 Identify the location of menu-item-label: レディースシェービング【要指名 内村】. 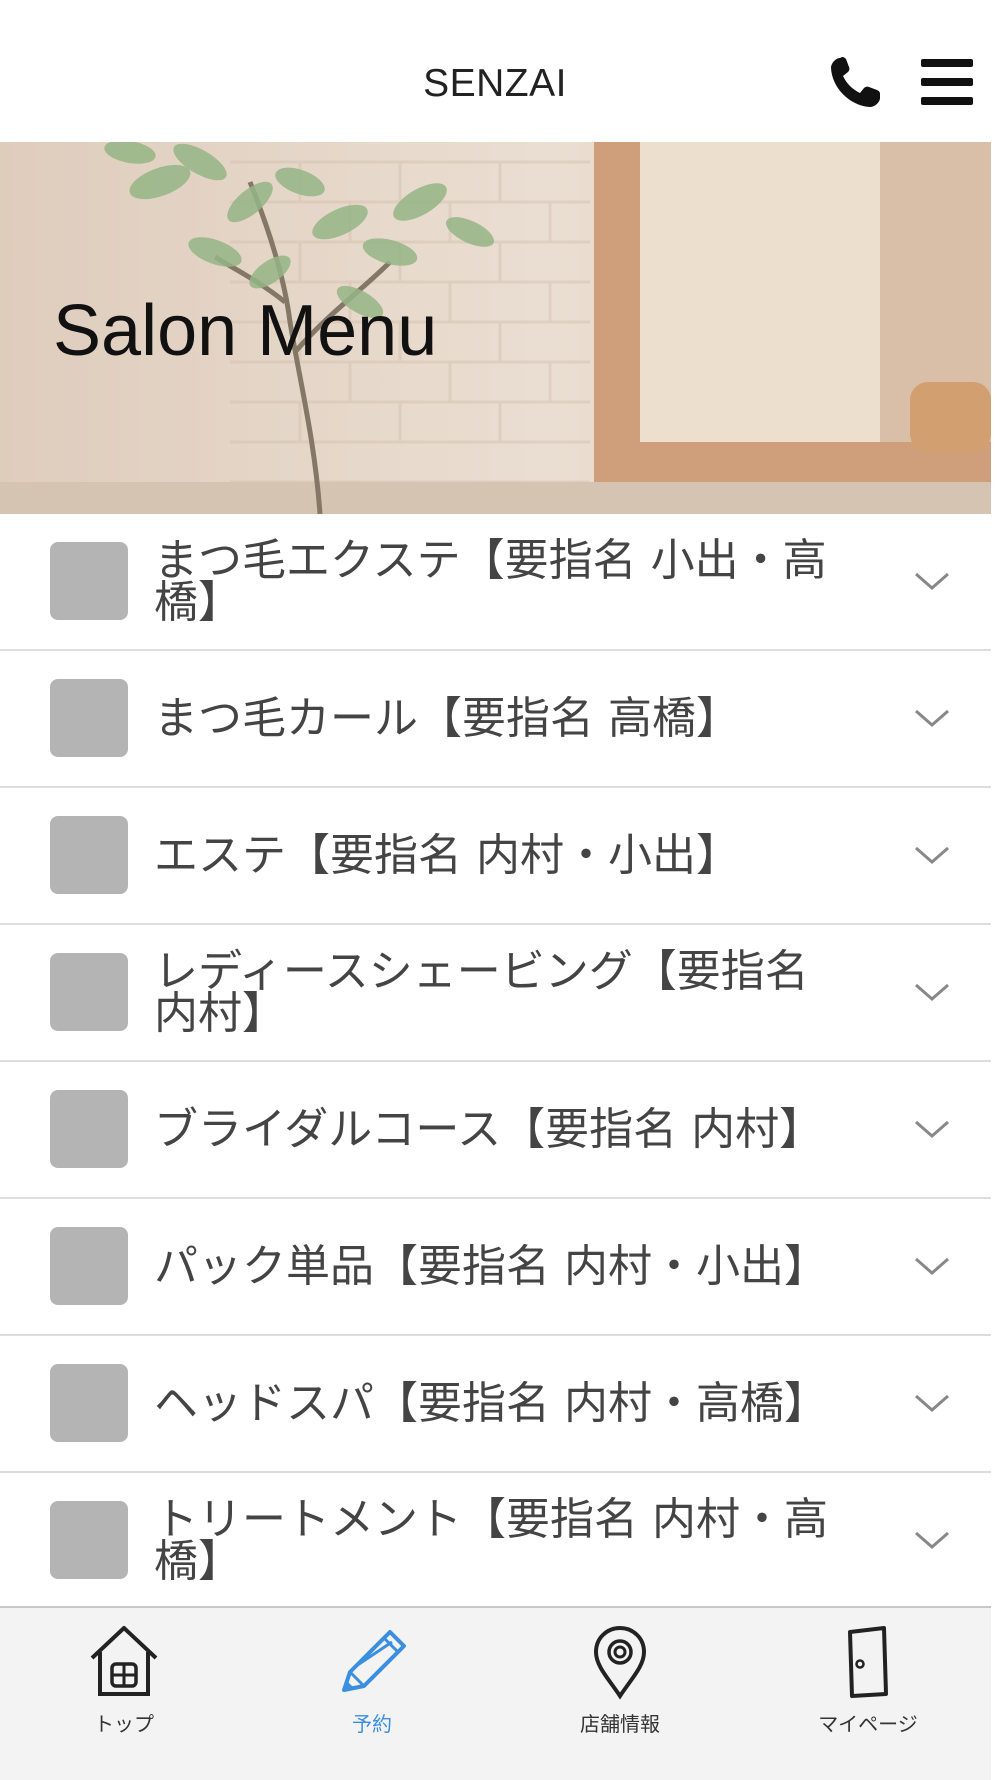
(481, 992).